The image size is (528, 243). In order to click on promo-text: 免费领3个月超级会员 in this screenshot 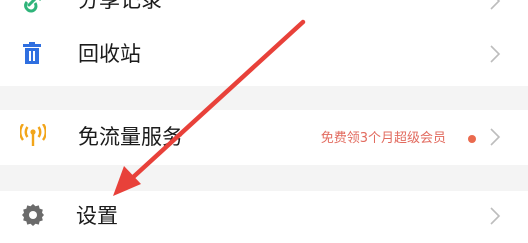, I will do `click(383, 138)`.